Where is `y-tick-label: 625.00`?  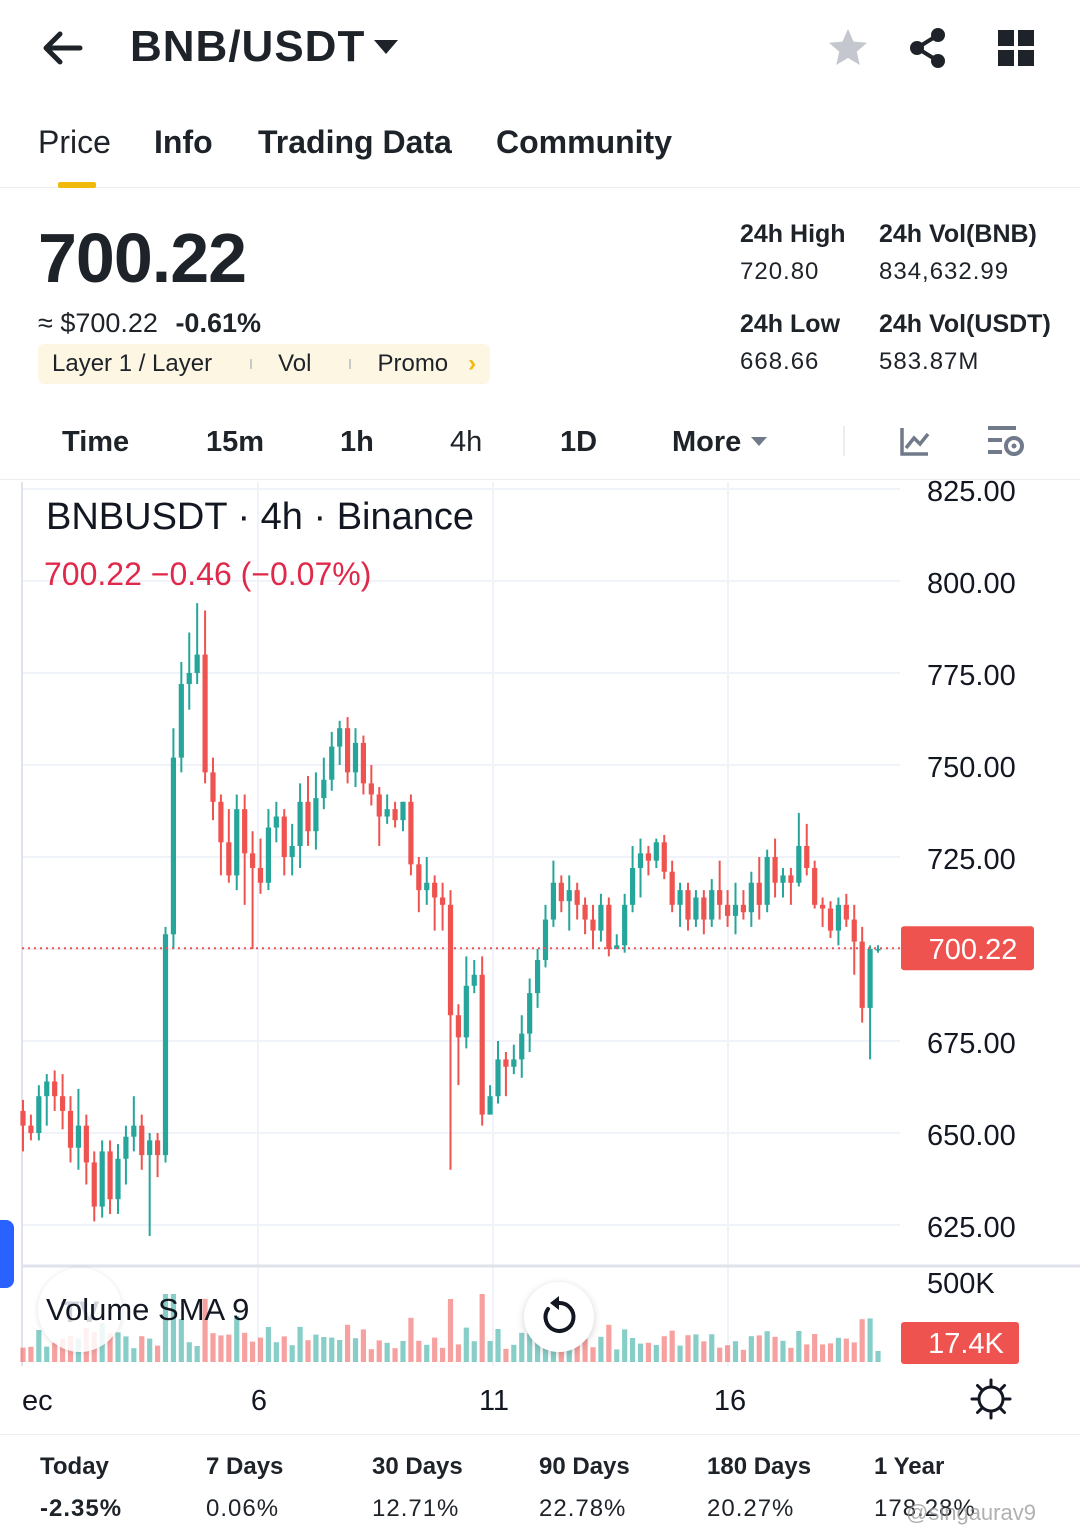
y-tick-label: 625.00 is located at coordinates (971, 1228).